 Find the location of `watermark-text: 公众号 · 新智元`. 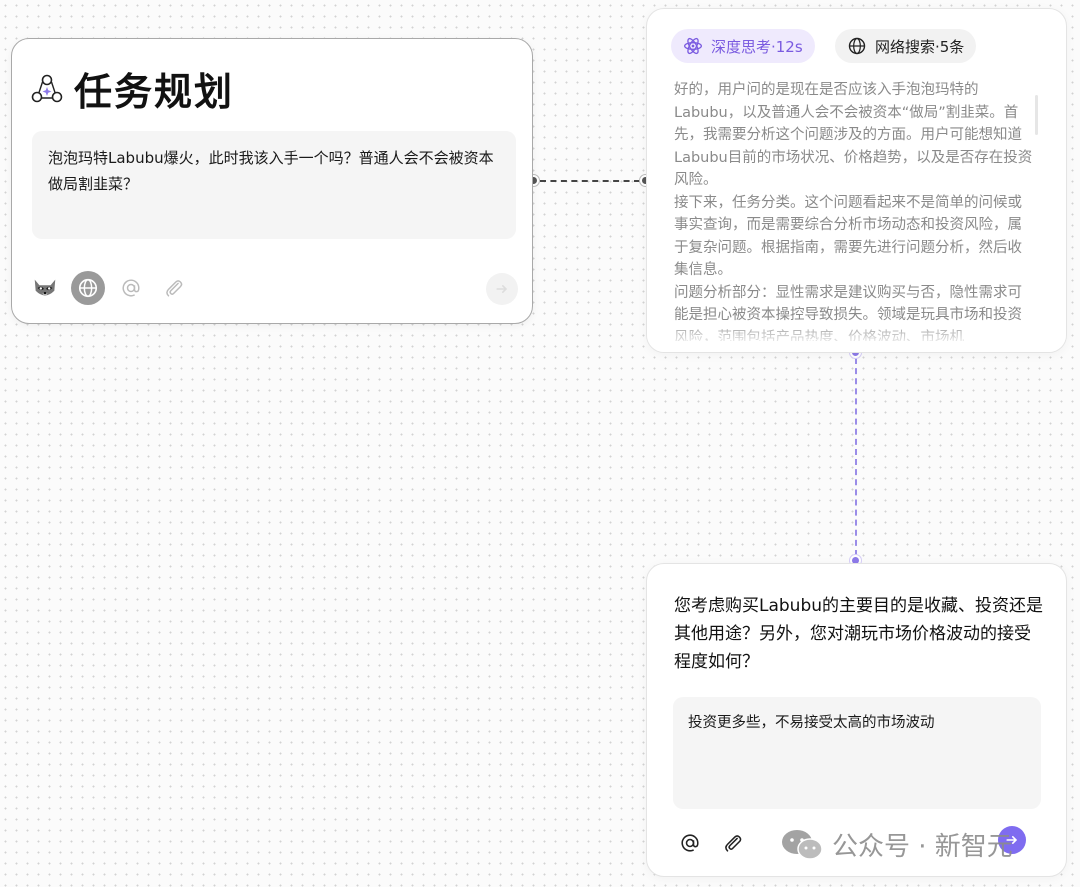

watermark-text: 公众号 · 新智元 is located at coordinates (922, 844).